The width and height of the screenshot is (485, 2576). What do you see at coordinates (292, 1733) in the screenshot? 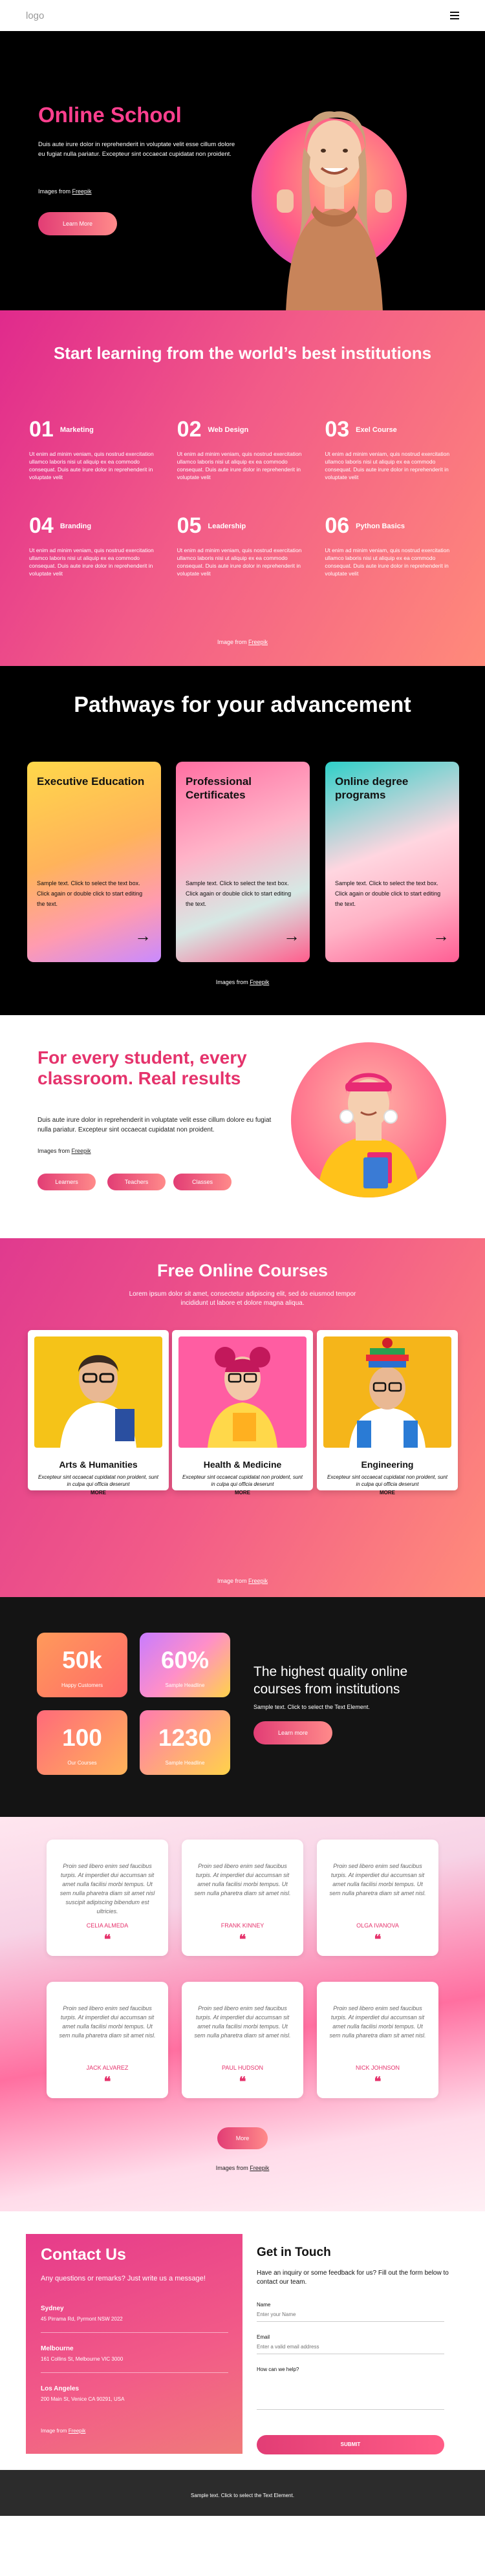
I see `stats-learn-more-button: Learn more` at bounding box center [292, 1733].